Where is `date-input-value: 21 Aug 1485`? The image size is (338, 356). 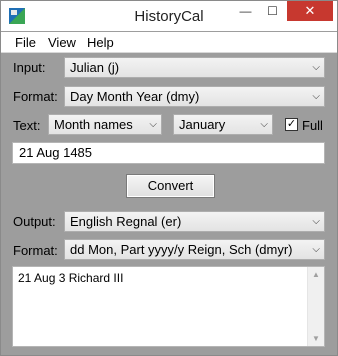 date-input-value: 21 Aug 1485 is located at coordinates (56, 152).